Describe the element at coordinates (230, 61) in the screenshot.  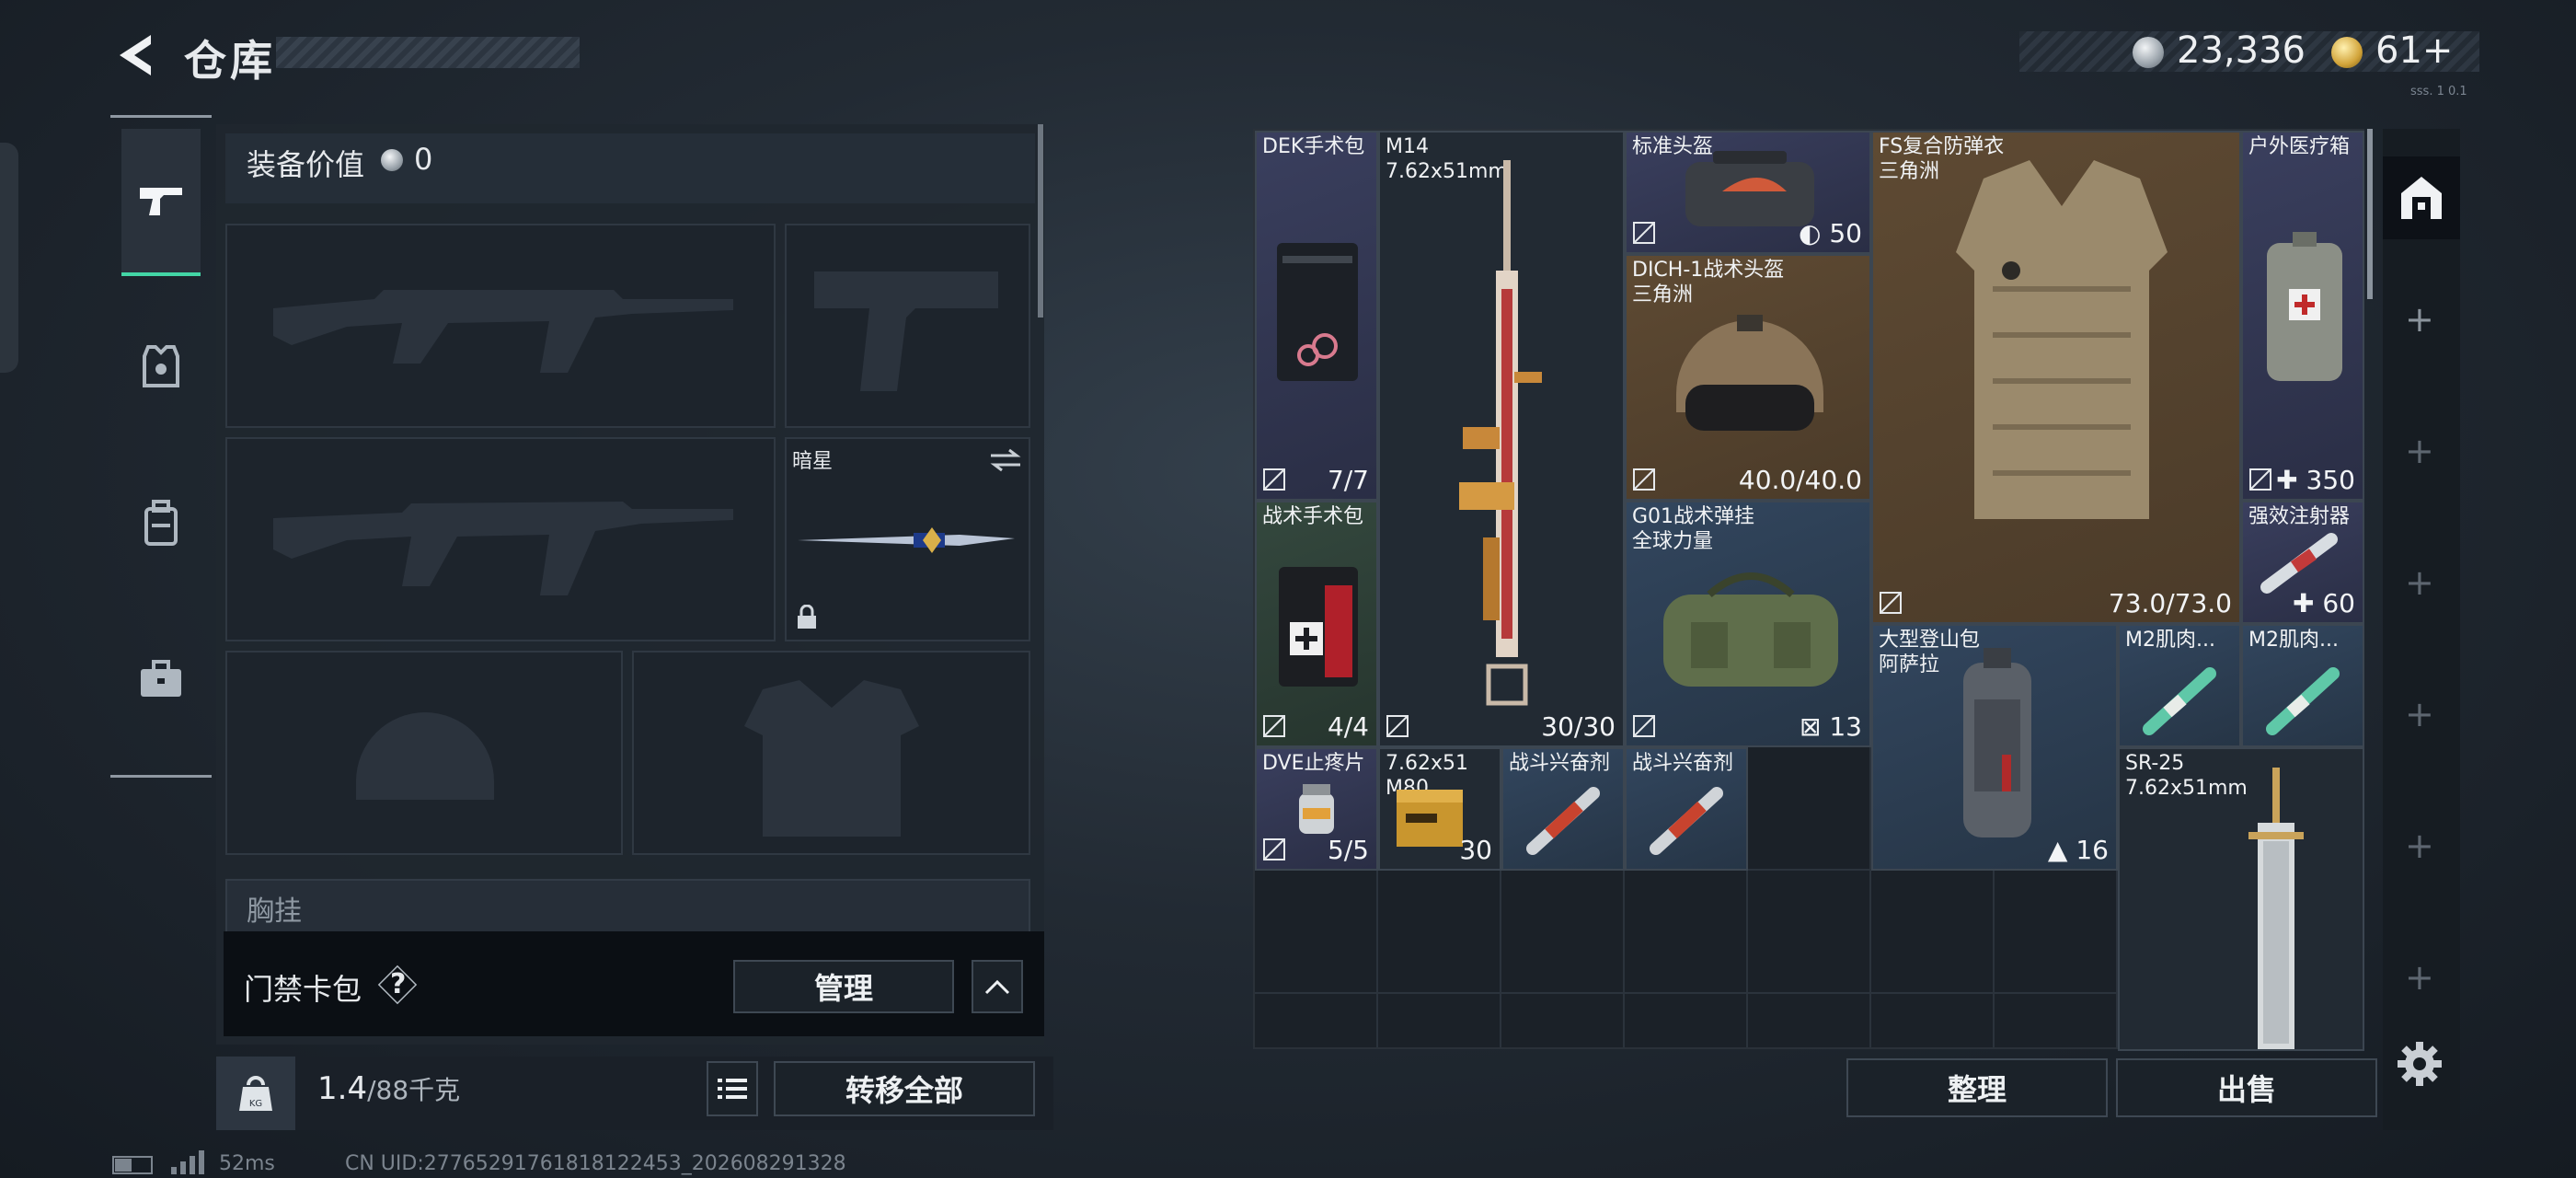
I see `page-title: 仓库` at that location.